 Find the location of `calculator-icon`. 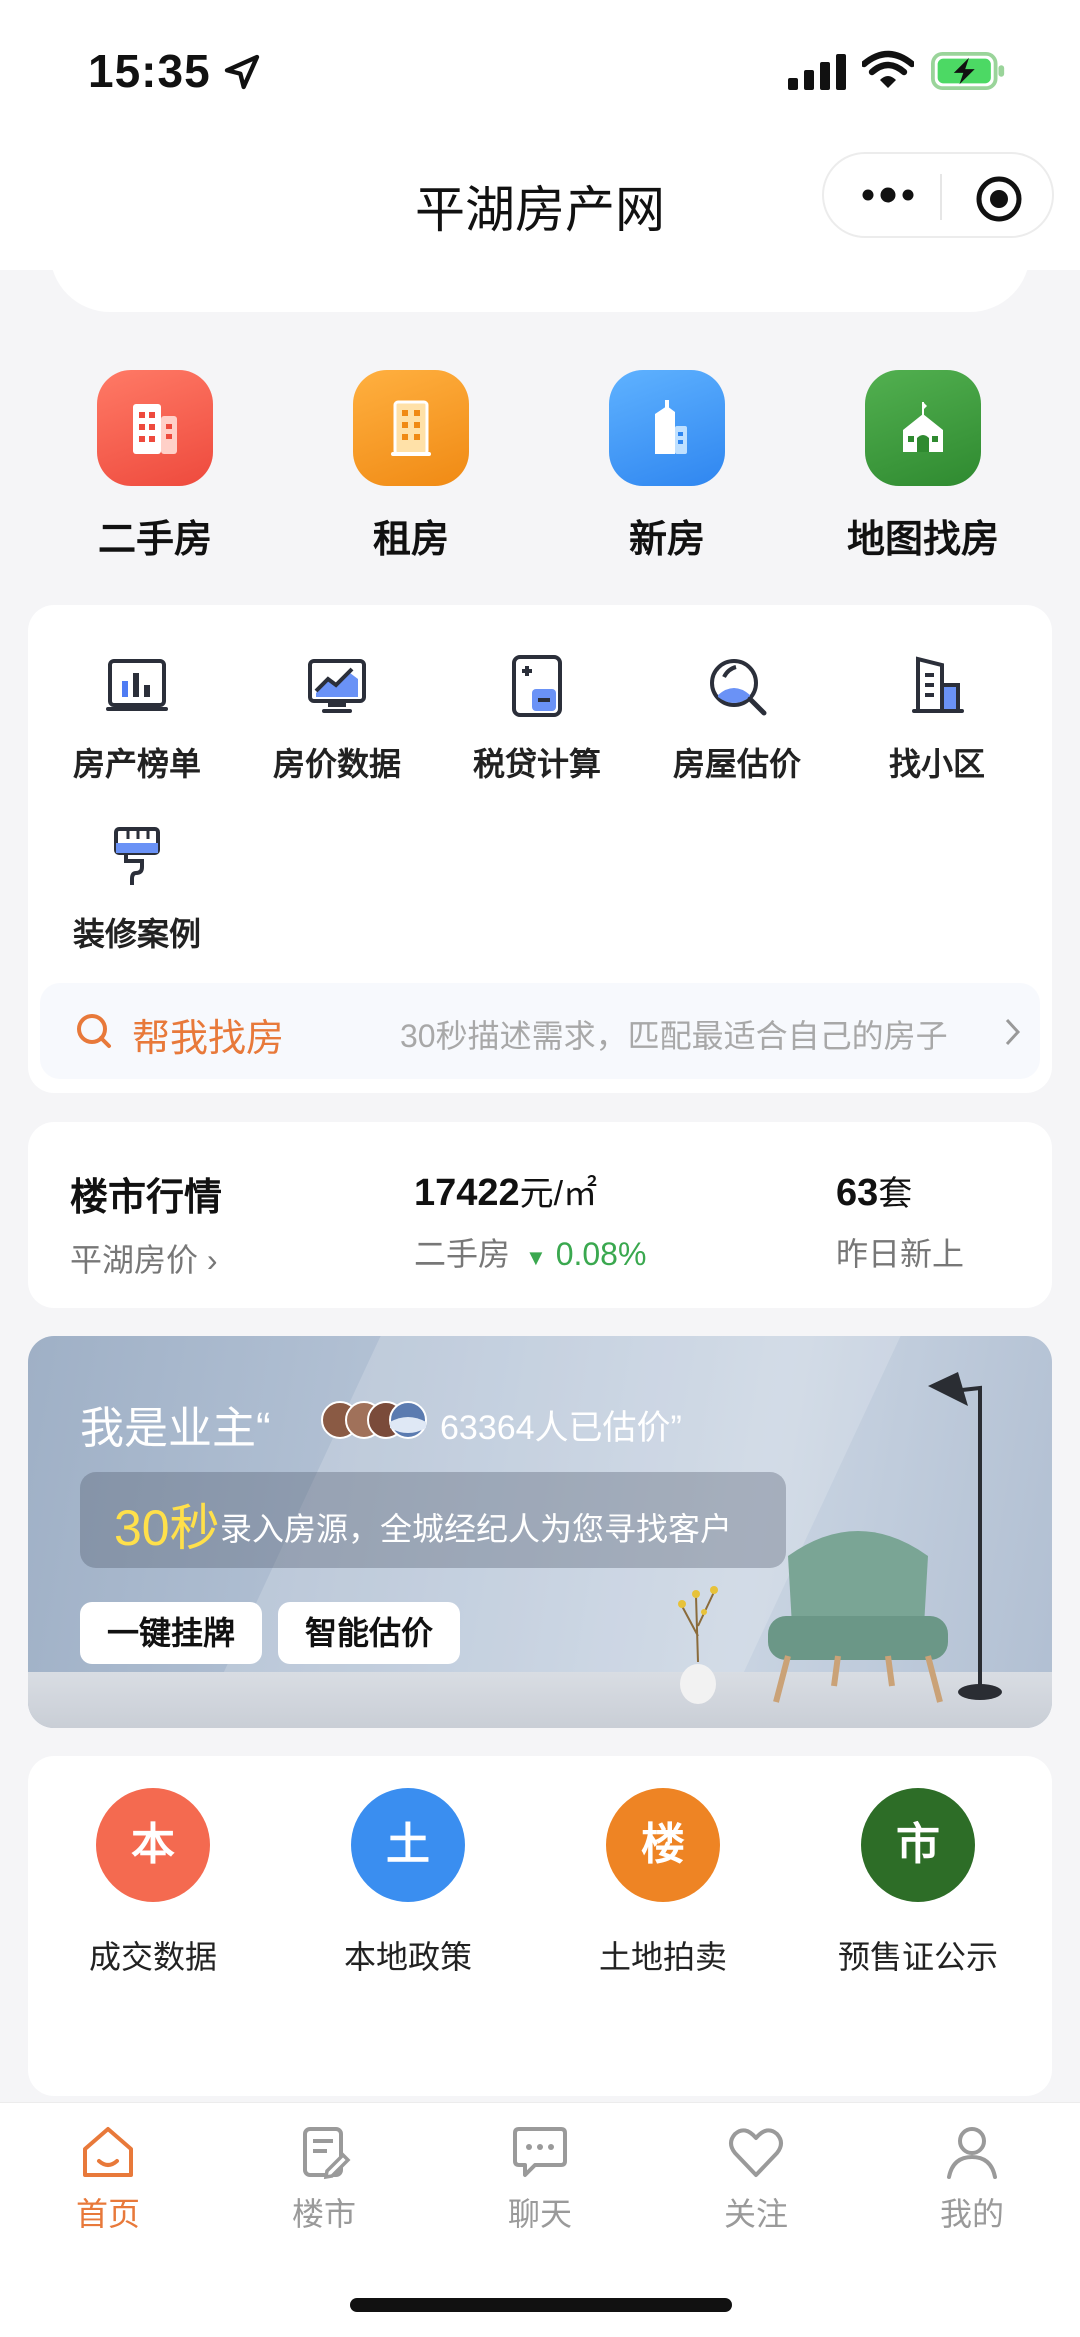

calculator-icon is located at coordinates (537, 686).